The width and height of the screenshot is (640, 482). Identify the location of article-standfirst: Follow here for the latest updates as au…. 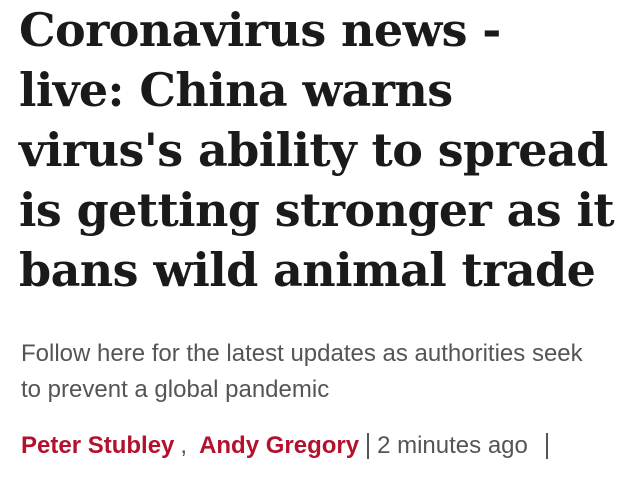
(326, 372).